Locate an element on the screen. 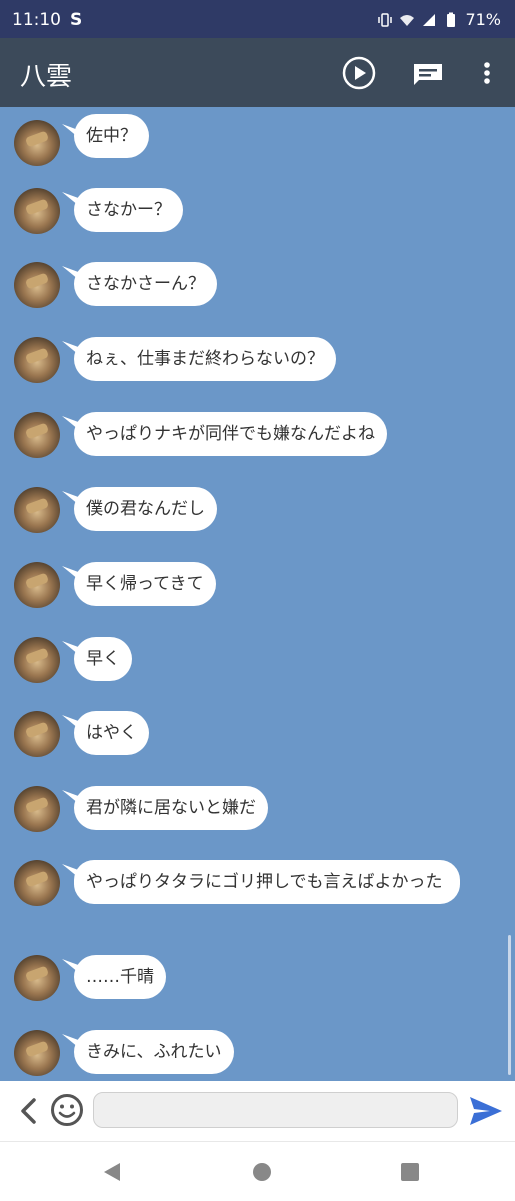 The width and height of the screenshot is (515, 1201). send-icon is located at coordinates (486, 1111).